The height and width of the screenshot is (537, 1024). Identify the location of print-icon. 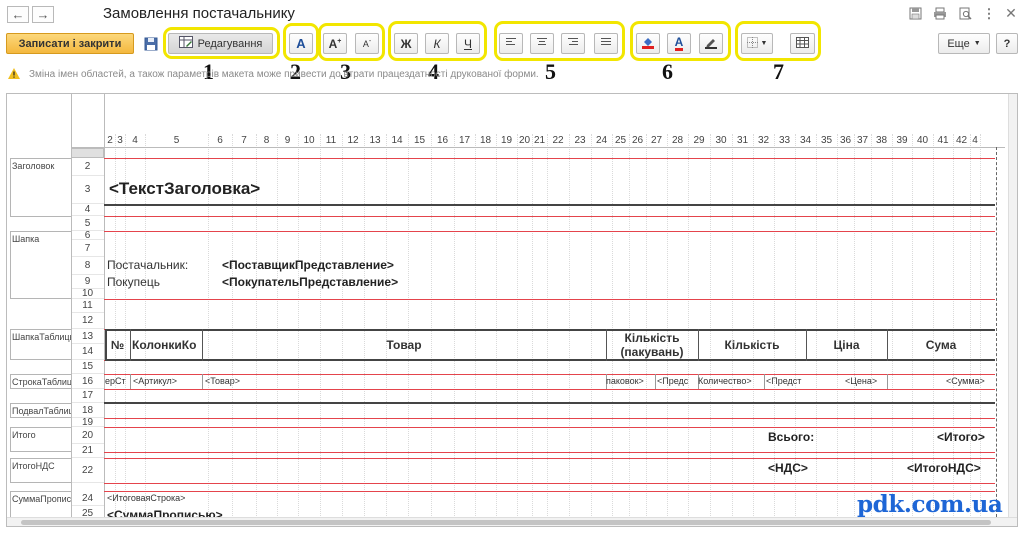
(940, 13).